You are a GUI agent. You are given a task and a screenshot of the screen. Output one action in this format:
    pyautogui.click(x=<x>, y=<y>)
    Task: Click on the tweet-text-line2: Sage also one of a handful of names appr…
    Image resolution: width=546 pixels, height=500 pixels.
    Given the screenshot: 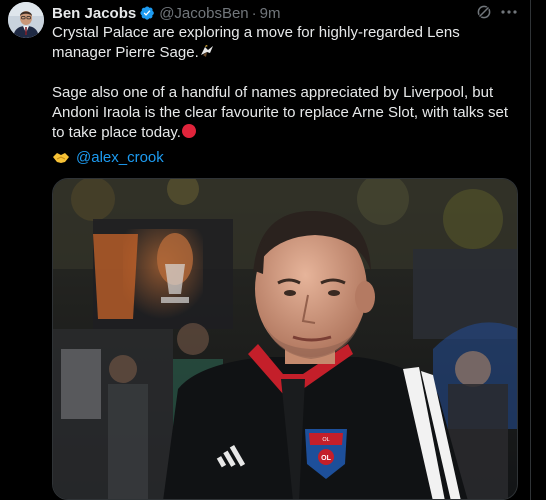 What is the action you would take?
    pyautogui.click(x=280, y=112)
    